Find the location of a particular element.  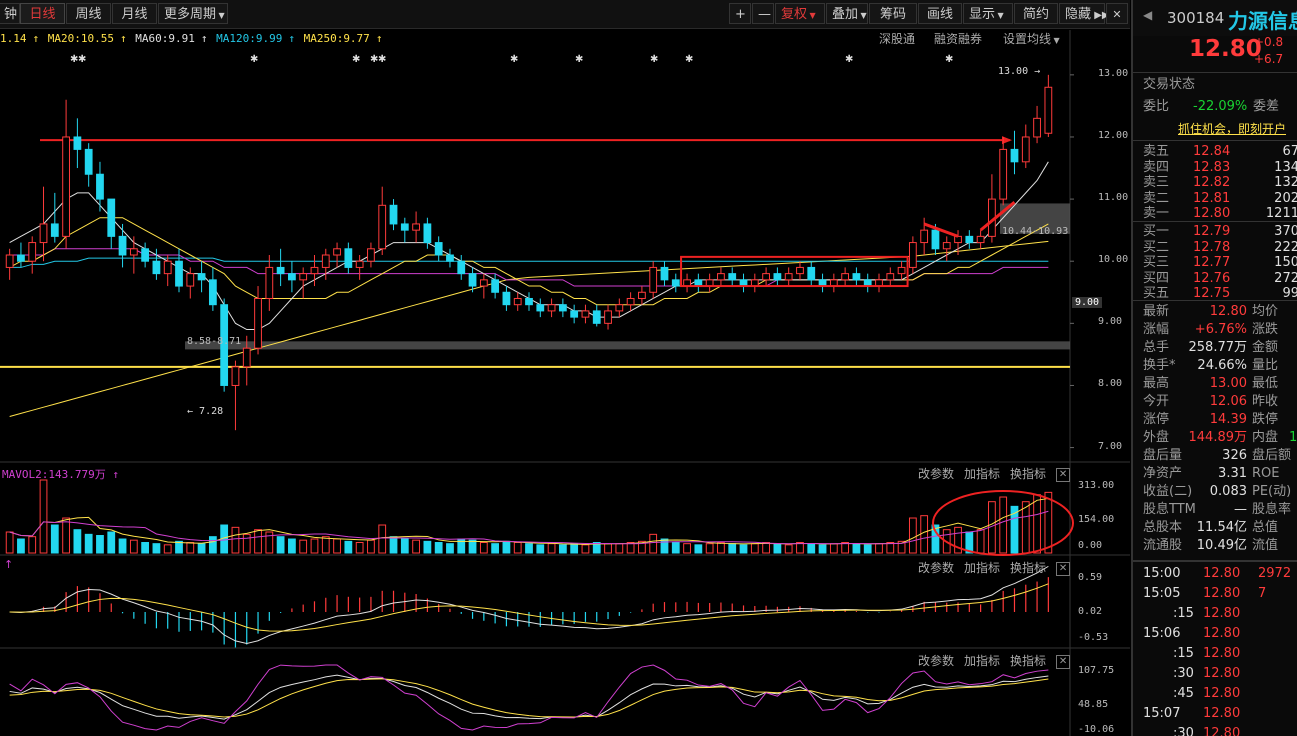

stat-label-secondary: 涨跌 is located at coordinates (1265, 329).